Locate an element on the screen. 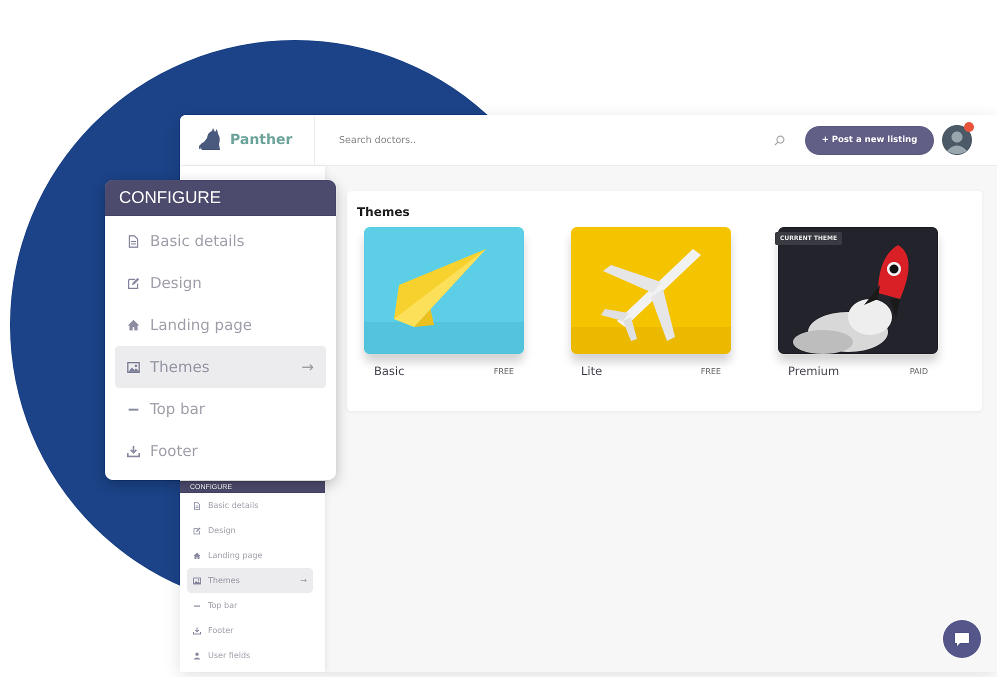 The image size is (997, 677). chat-button is located at coordinates (962, 639).